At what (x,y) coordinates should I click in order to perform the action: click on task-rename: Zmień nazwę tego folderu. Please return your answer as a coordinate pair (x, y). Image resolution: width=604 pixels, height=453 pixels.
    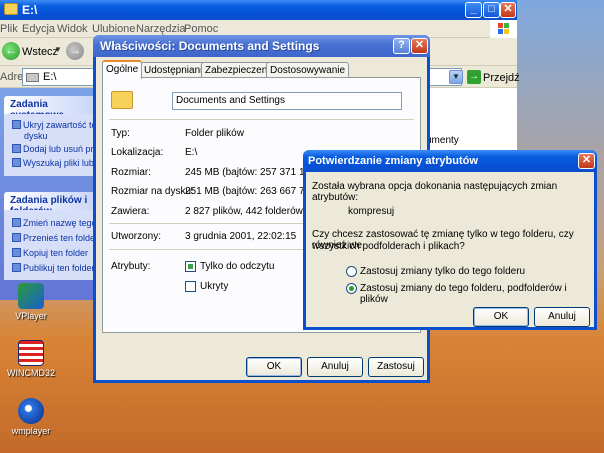
    Looking at the image, I should click on (55, 223).